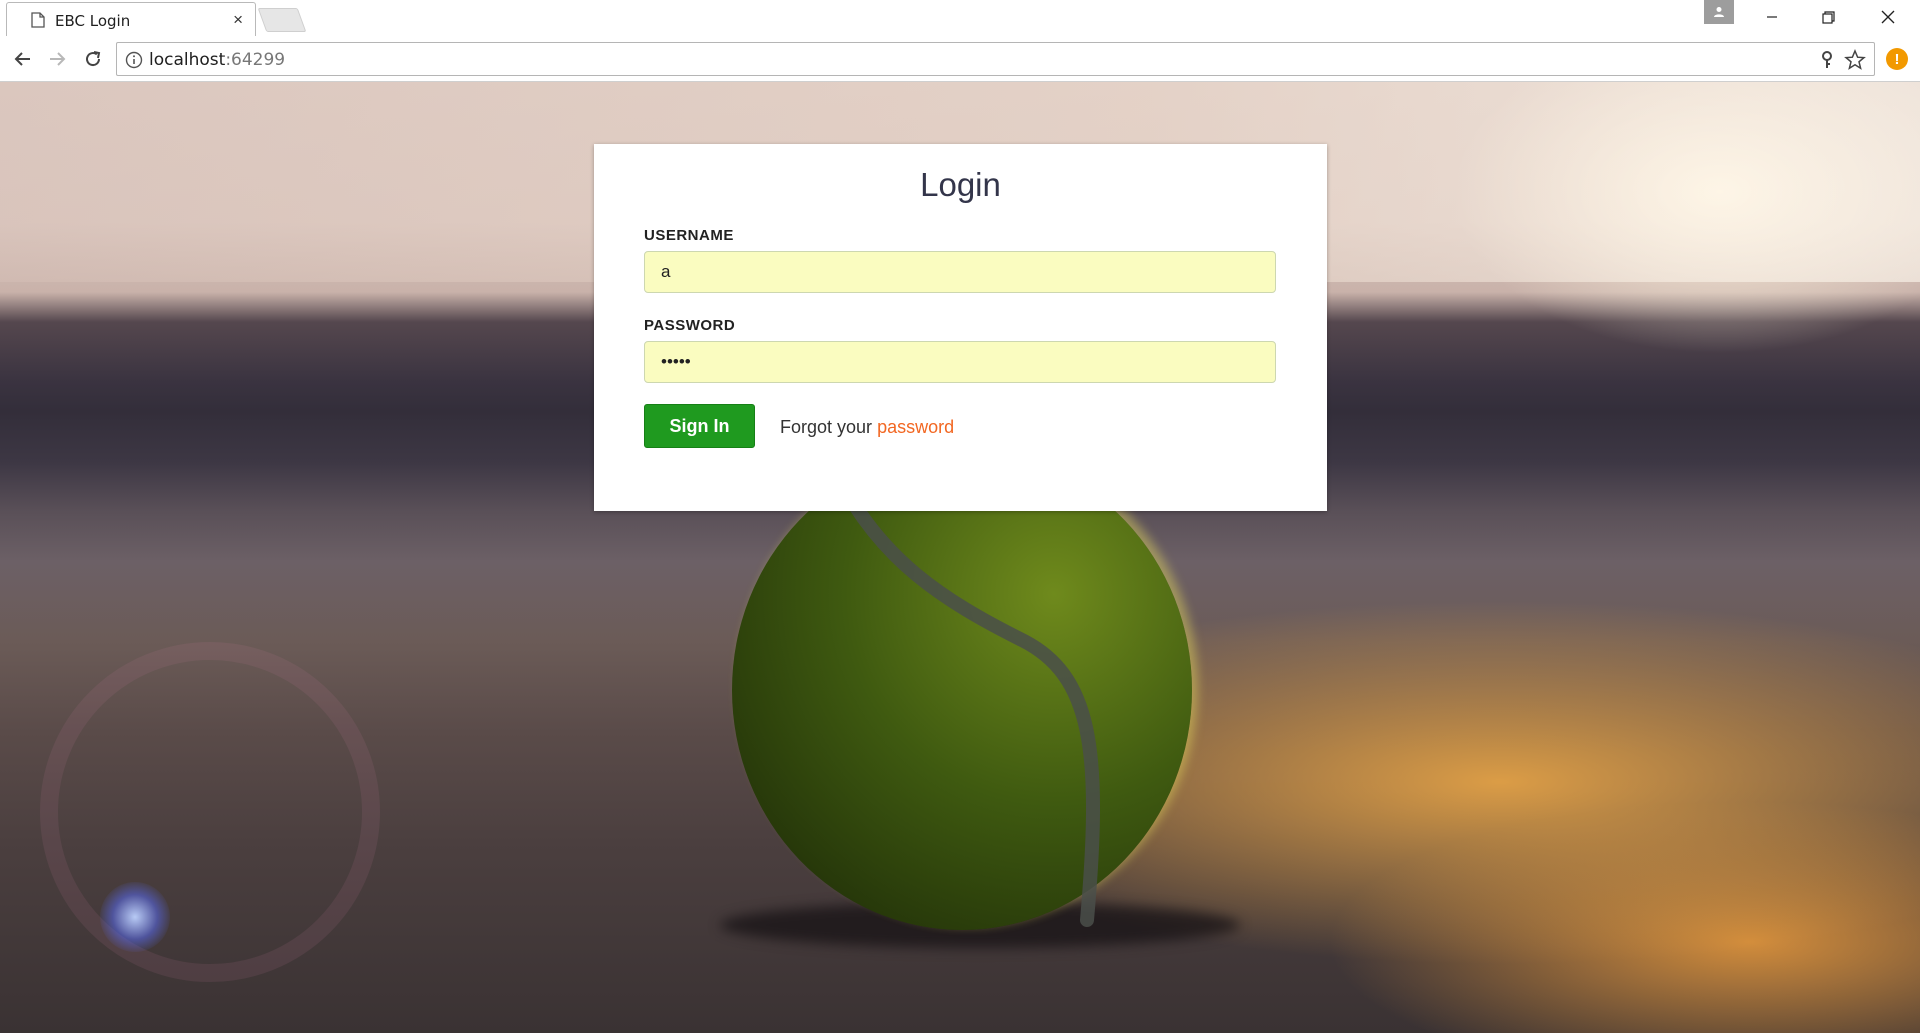  I want to click on forgot-password-link: password, so click(915, 427).